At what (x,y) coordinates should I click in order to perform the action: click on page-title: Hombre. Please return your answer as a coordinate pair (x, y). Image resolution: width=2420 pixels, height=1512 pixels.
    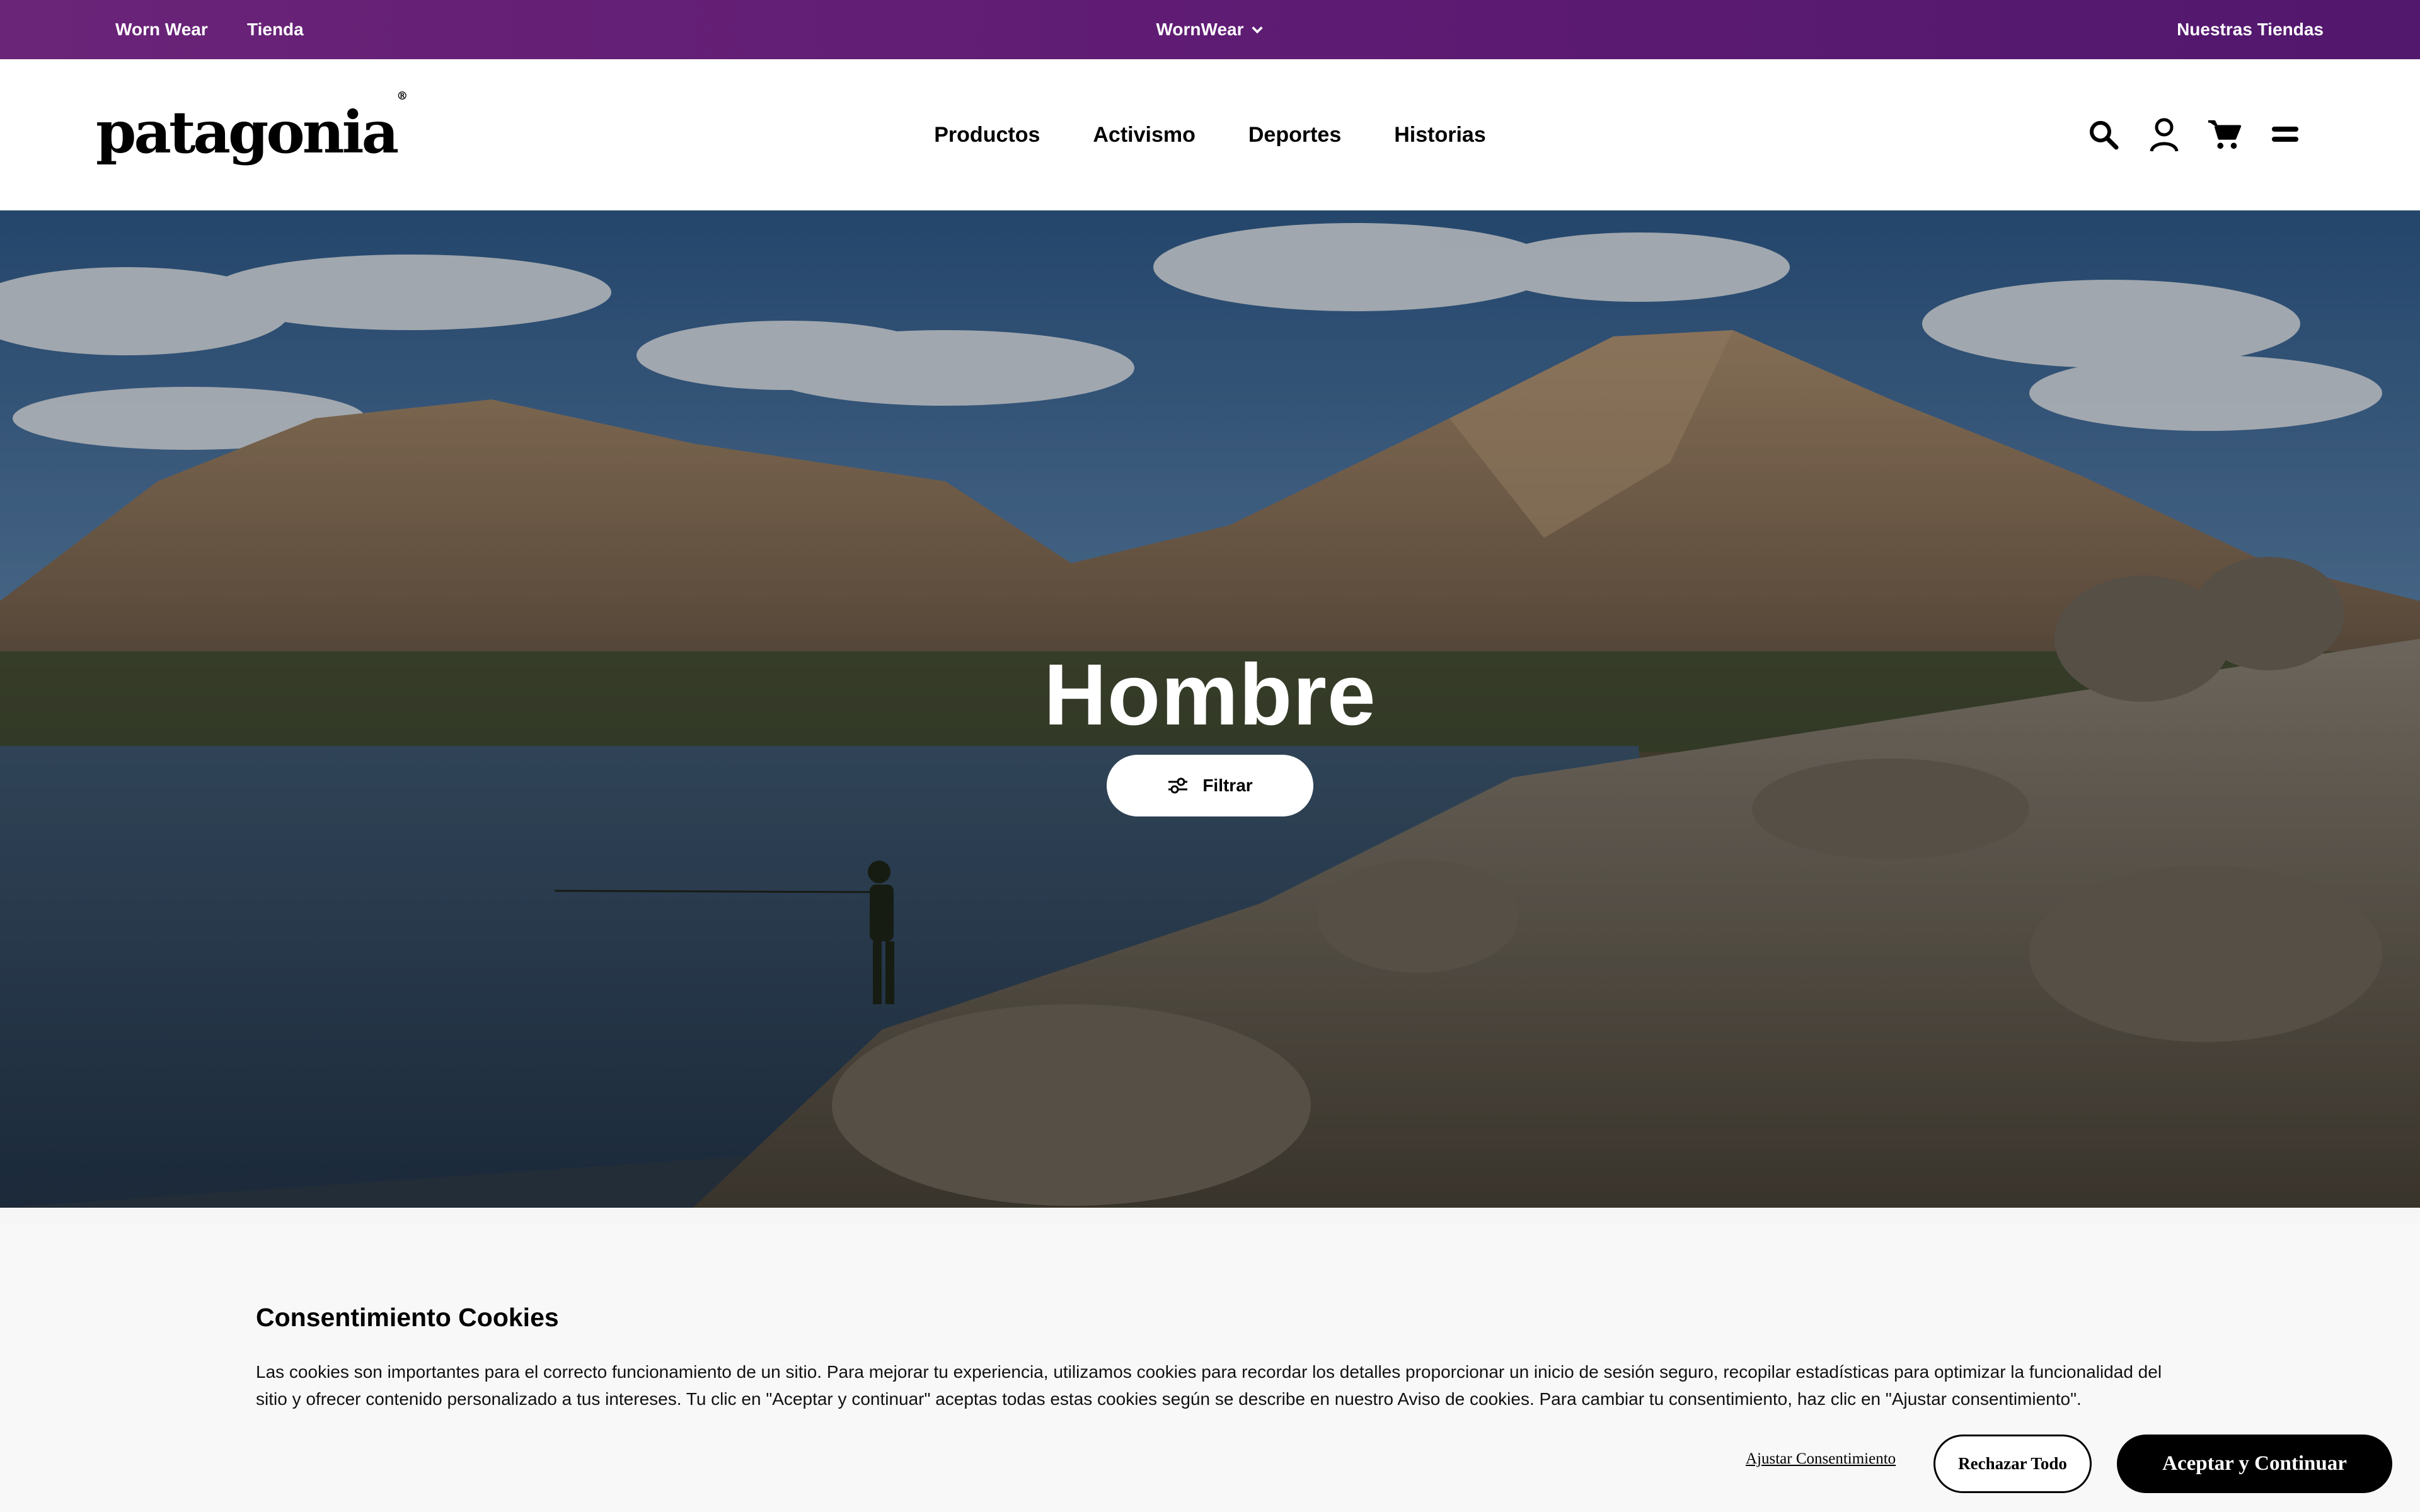
    Looking at the image, I should click on (1210, 694).